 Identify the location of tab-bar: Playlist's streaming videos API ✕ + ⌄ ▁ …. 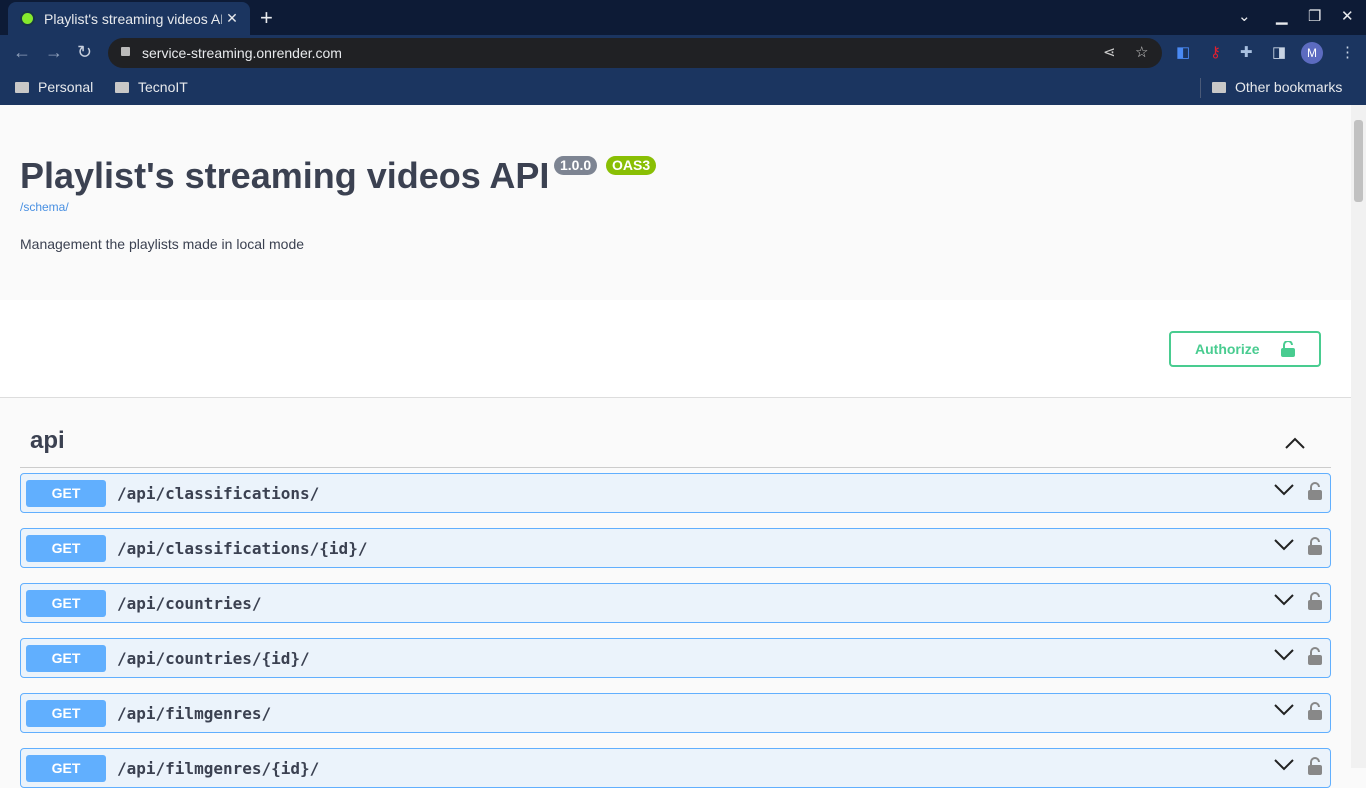
(683, 17).